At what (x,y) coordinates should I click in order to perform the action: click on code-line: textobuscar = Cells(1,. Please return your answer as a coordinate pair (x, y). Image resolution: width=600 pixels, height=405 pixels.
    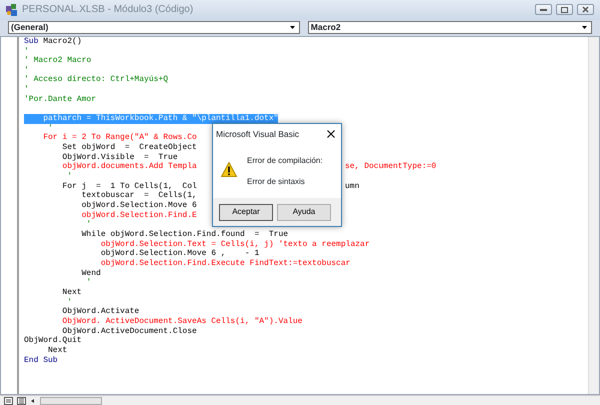
    Looking at the image, I should click on (138, 195).